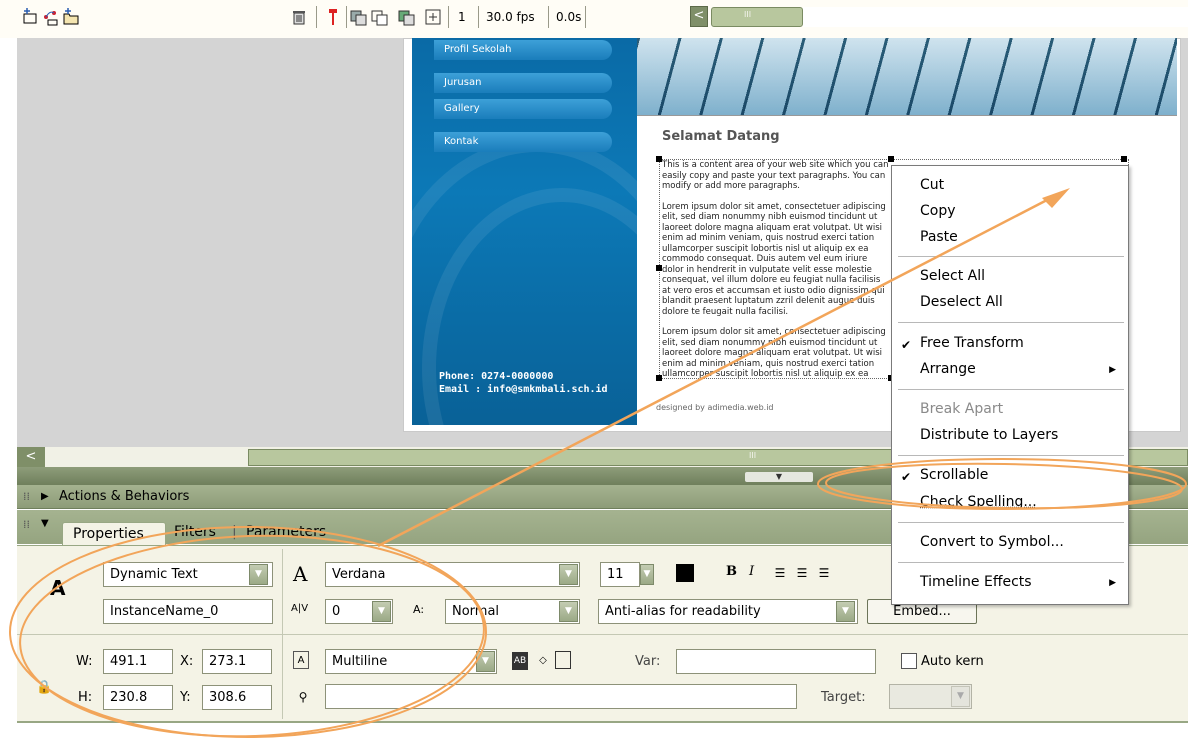 The image size is (1188, 753). I want to click on y-input: 308.6, so click(237, 697).